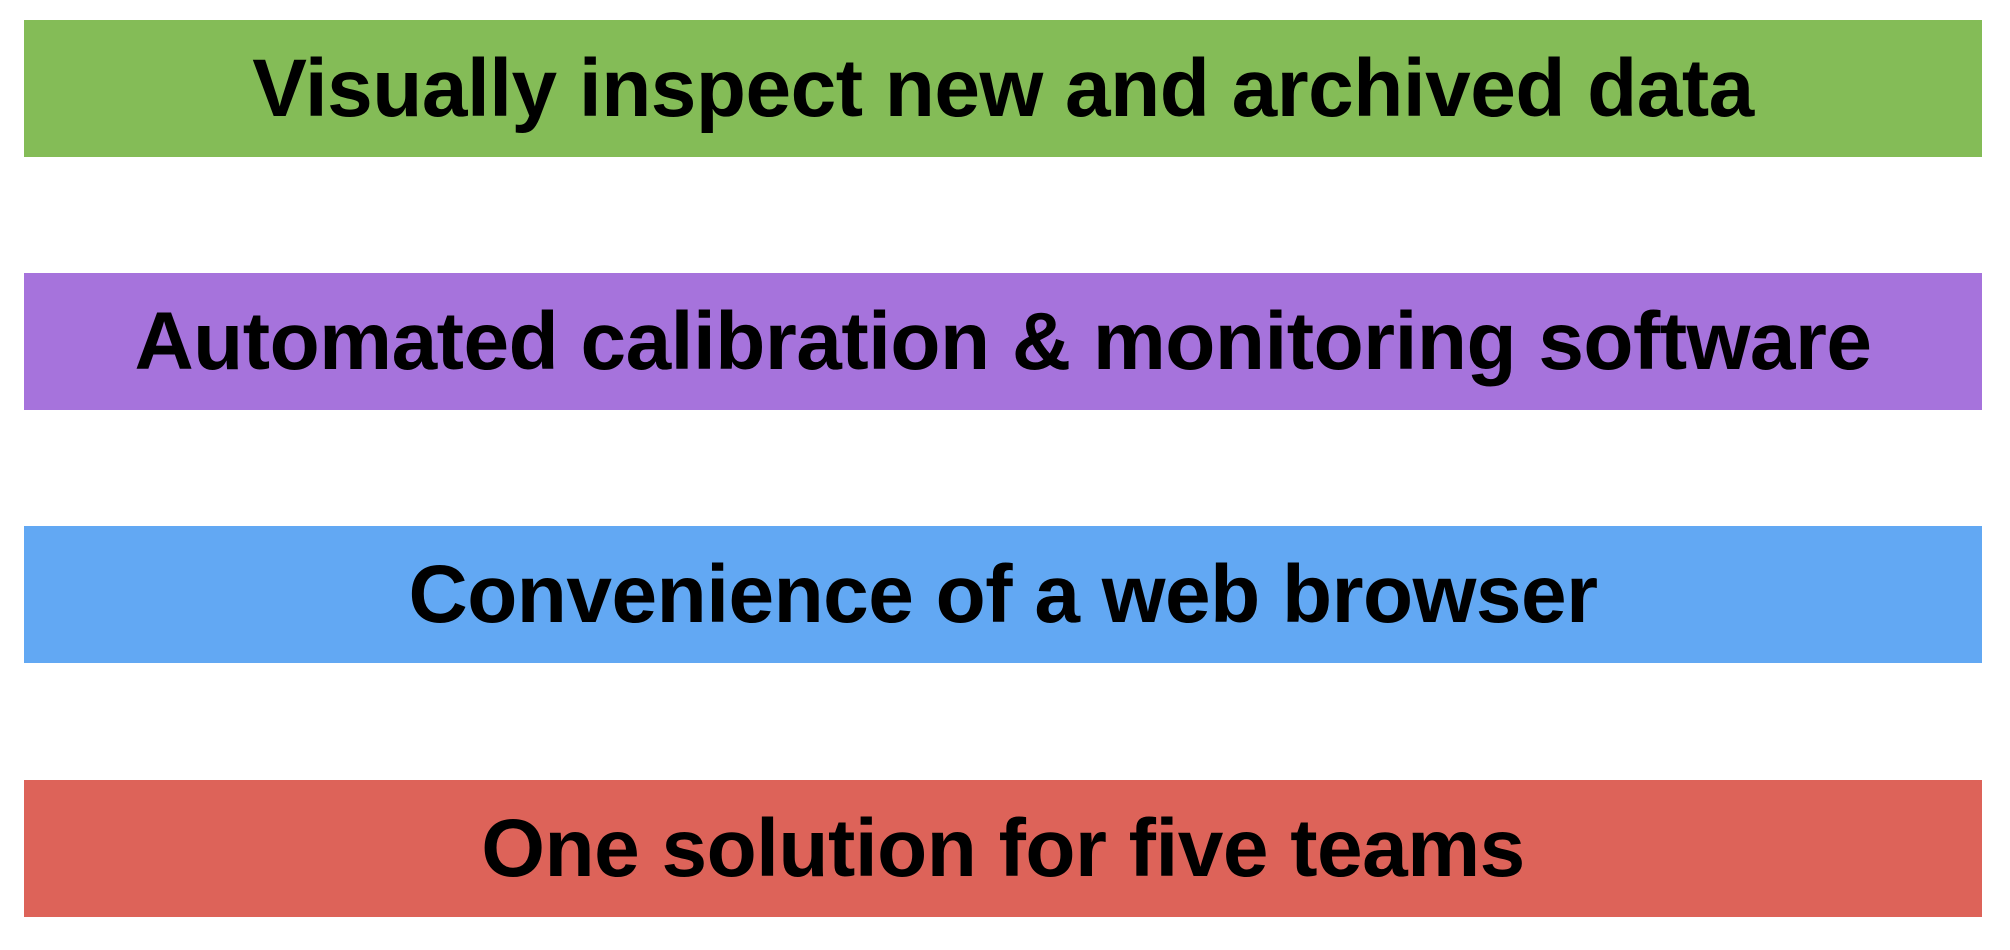 This screenshot has width=2010, height=950. I want to click on banner-one-solution: One solution for five teams, so click(1003, 848).